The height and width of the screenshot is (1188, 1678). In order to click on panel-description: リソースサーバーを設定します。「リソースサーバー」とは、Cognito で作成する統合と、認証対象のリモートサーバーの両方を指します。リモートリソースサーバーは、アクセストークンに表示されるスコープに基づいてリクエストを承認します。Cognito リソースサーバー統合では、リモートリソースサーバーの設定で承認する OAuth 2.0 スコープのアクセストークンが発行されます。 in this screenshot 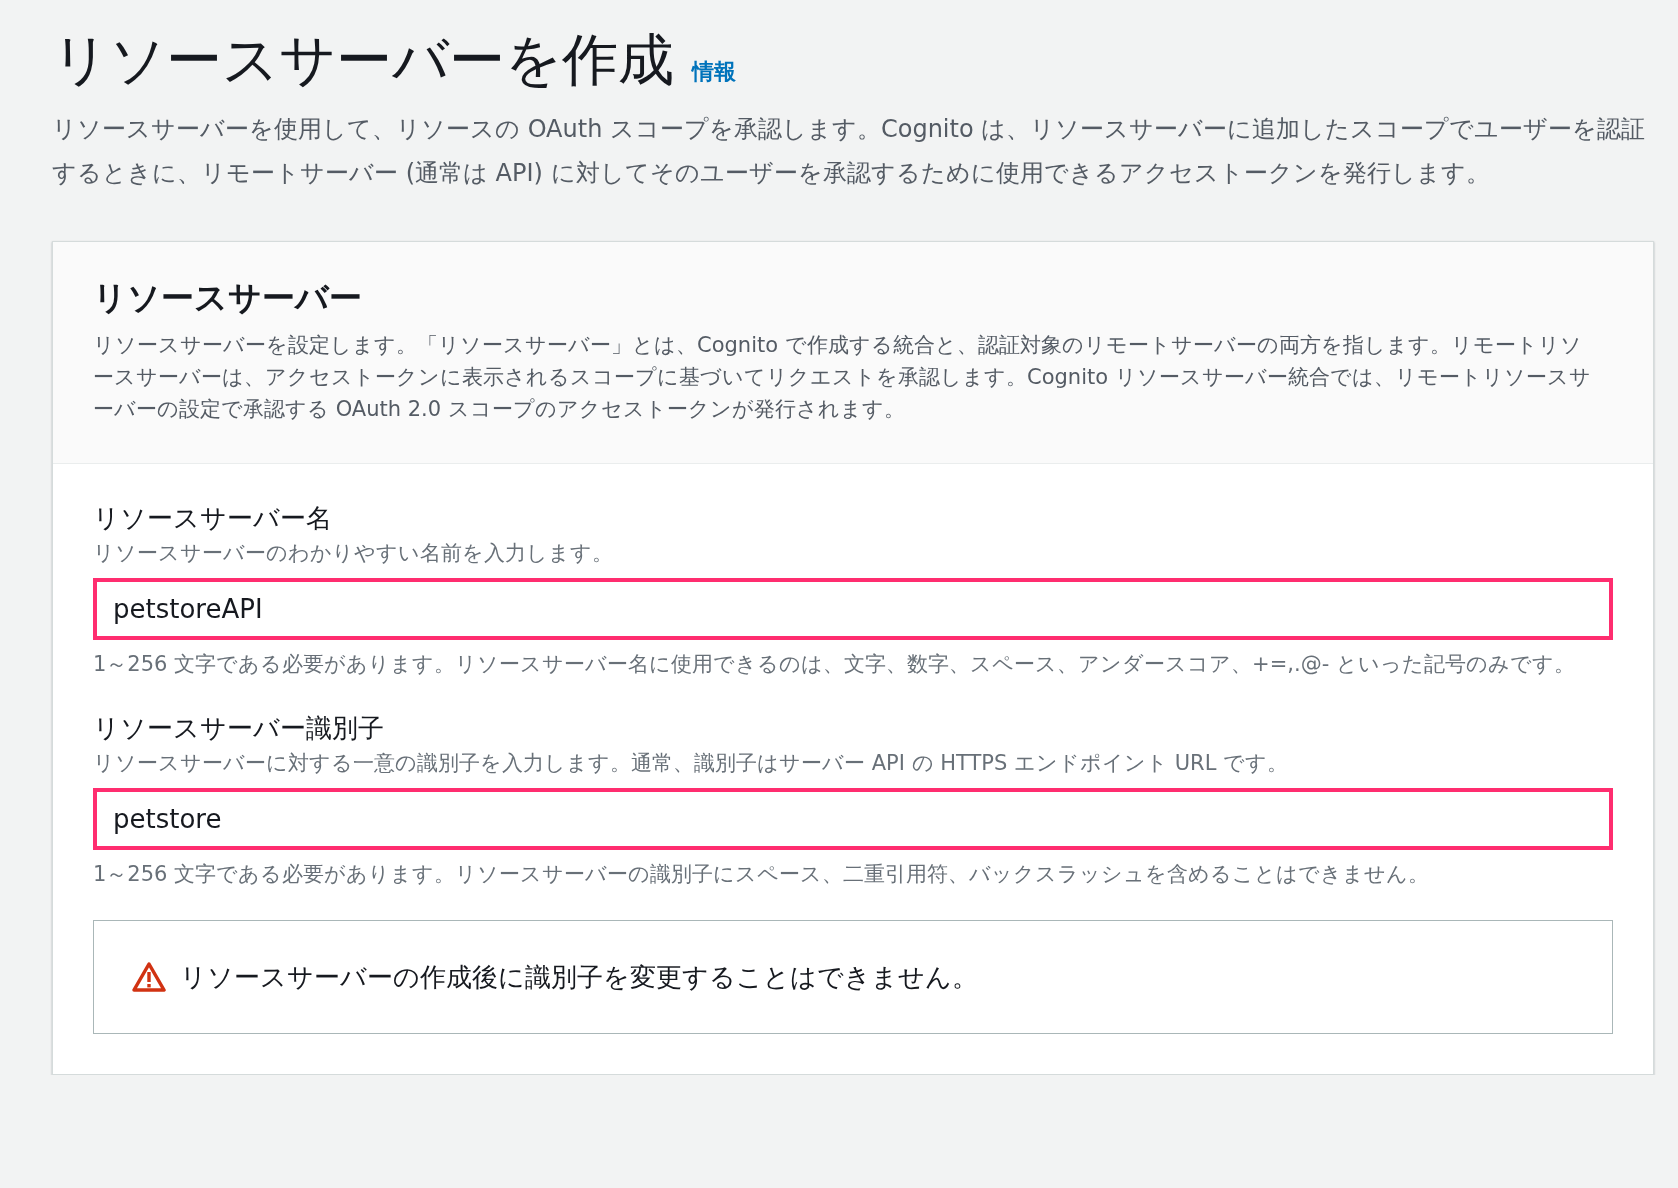, I will do `click(842, 378)`.